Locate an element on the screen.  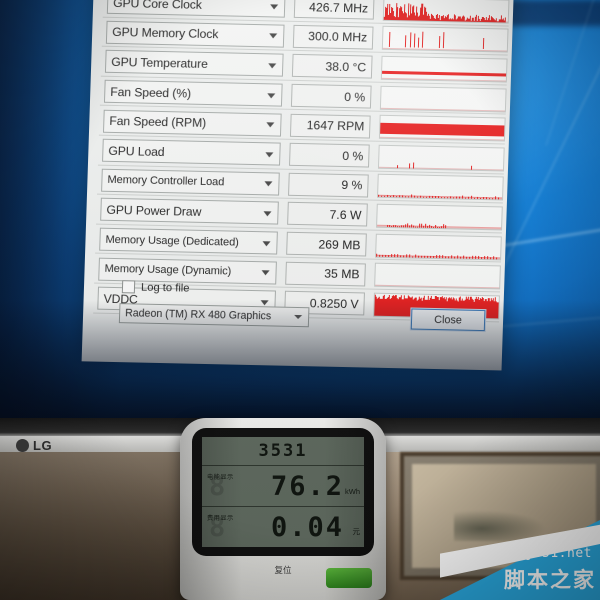
sensor-value-text: 35 MB is located at coordinates (342, 274).